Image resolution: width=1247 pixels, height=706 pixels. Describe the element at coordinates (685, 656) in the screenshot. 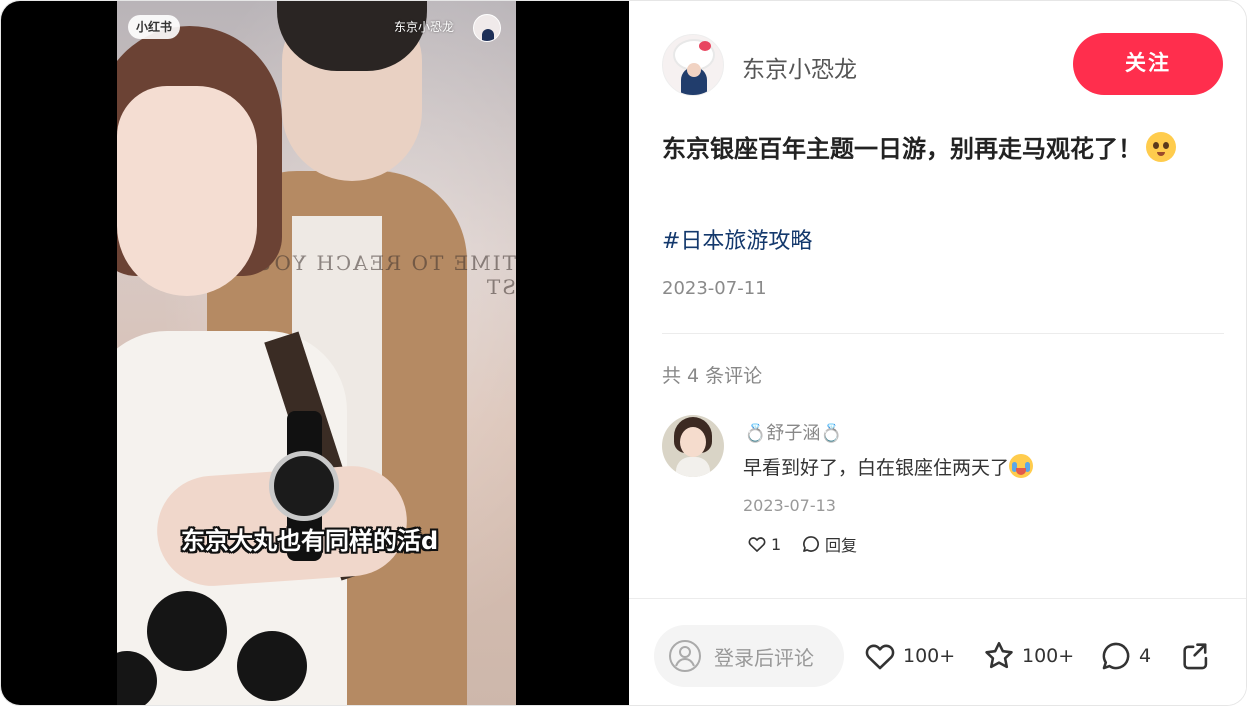

I see `user-circle-icon` at that location.